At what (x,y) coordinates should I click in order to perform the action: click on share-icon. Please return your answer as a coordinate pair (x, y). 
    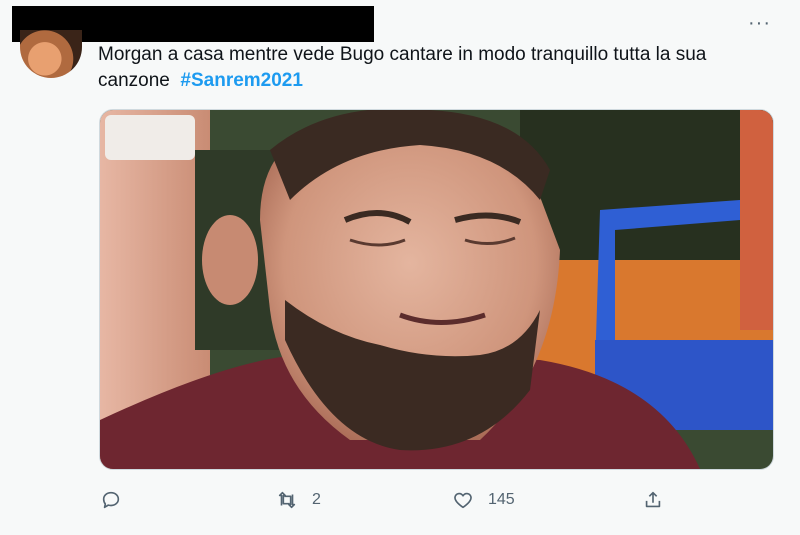
    Looking at the image, I should click on (653, 499).